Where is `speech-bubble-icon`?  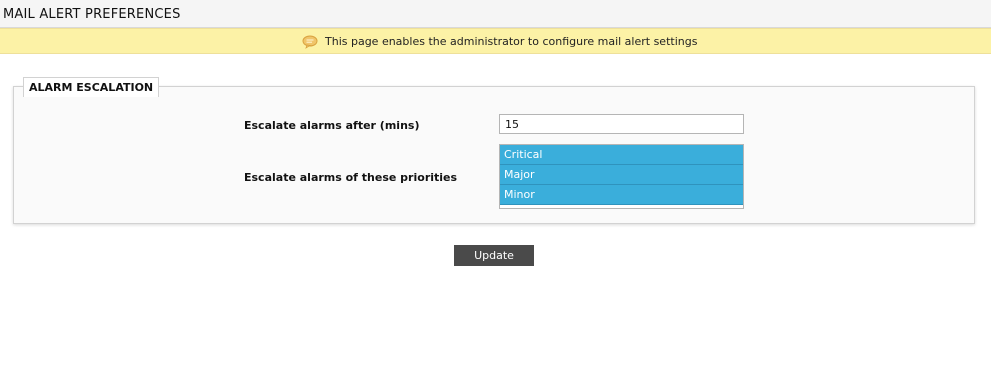 speech-bubble-icon is located at coordinates (310, 41).